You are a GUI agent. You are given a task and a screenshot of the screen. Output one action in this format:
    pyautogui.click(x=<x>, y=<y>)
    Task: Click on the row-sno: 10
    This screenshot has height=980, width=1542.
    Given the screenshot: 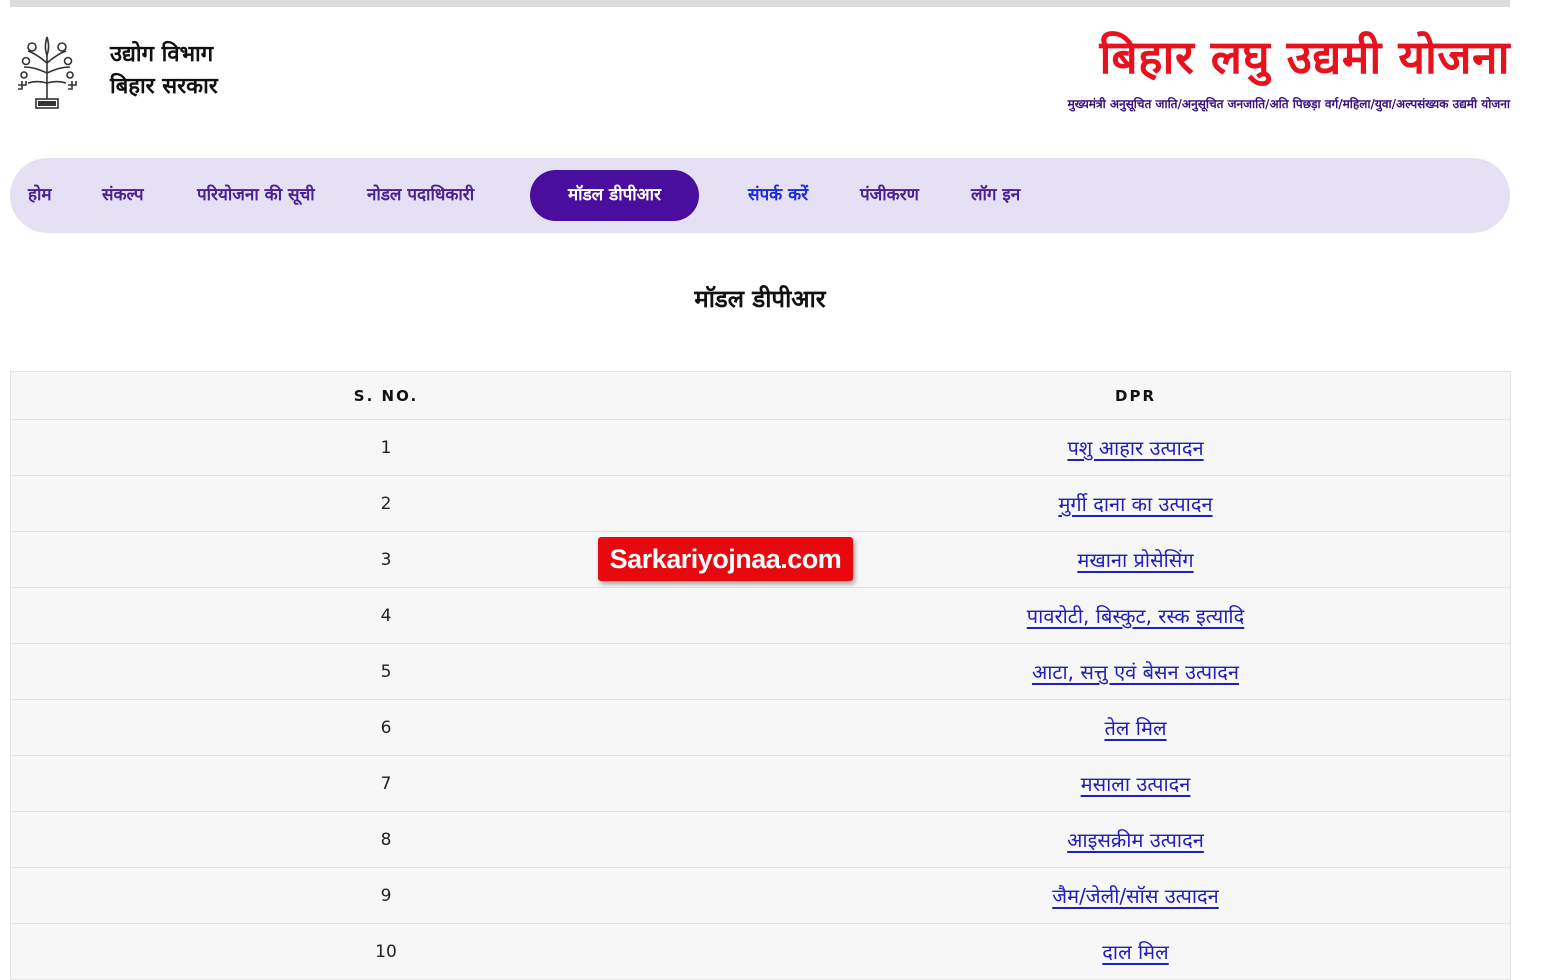 What is the action you would take?
    pyautogui.click(x=386, y=951)
    